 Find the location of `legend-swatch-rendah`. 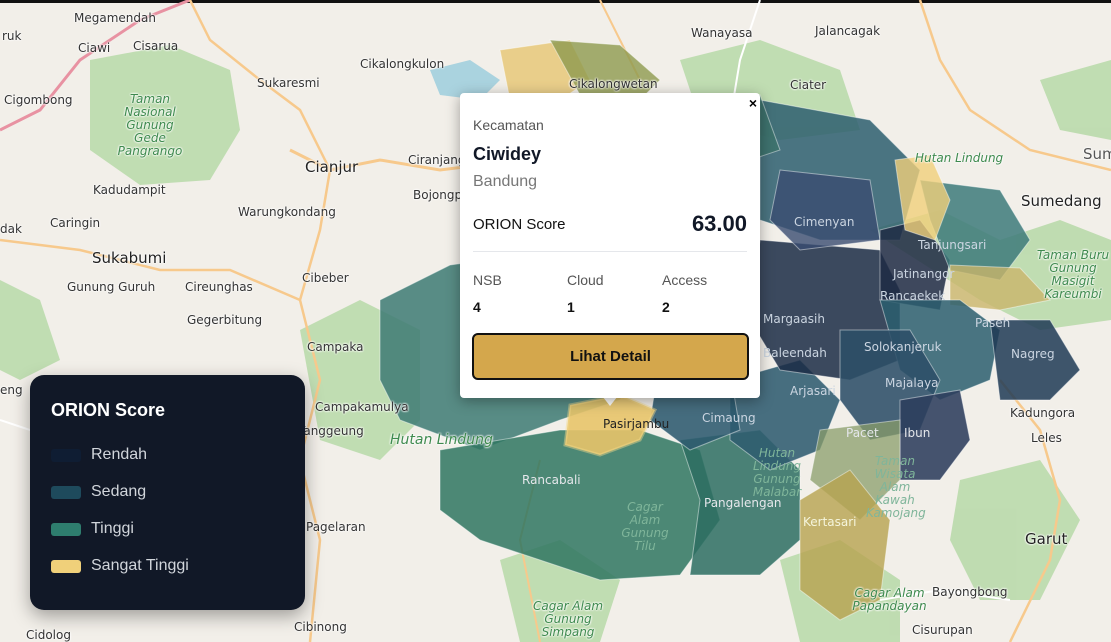

legend-swatch-rendah is located at coordinates (66, 455).